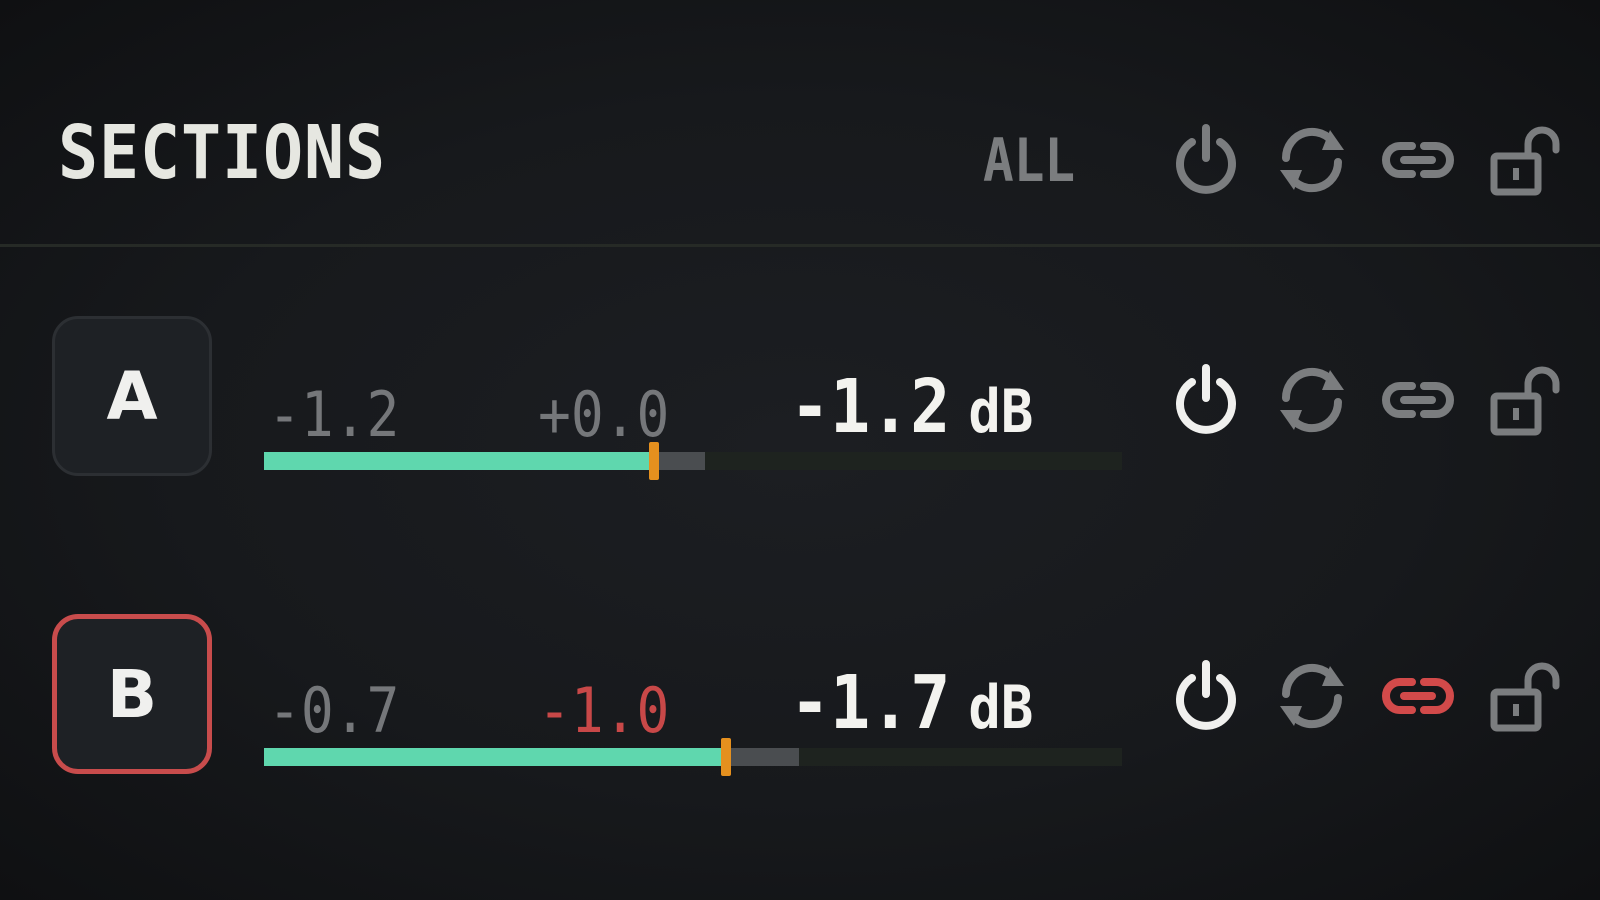 The width and height of the screenshot is (1600, 900). Describe the element at coordinates (800, 245) in the screenshot. I see `header-divider` at that location.